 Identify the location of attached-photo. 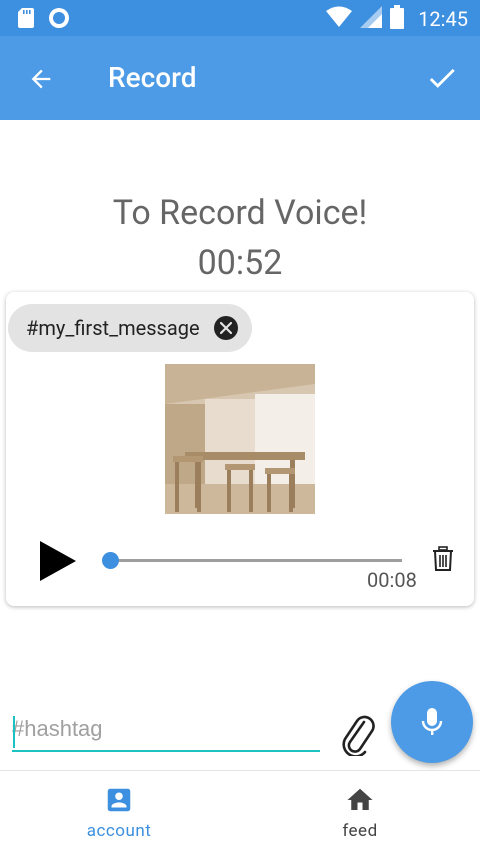
(240, 439).